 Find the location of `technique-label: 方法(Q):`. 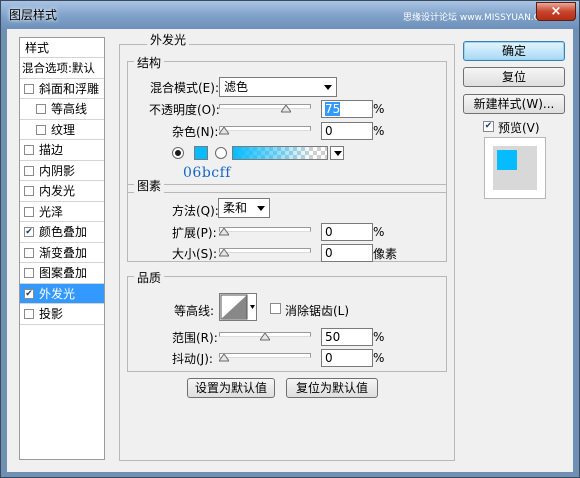

technique-label: 方法(Q): is located at coordinates (195, 211).